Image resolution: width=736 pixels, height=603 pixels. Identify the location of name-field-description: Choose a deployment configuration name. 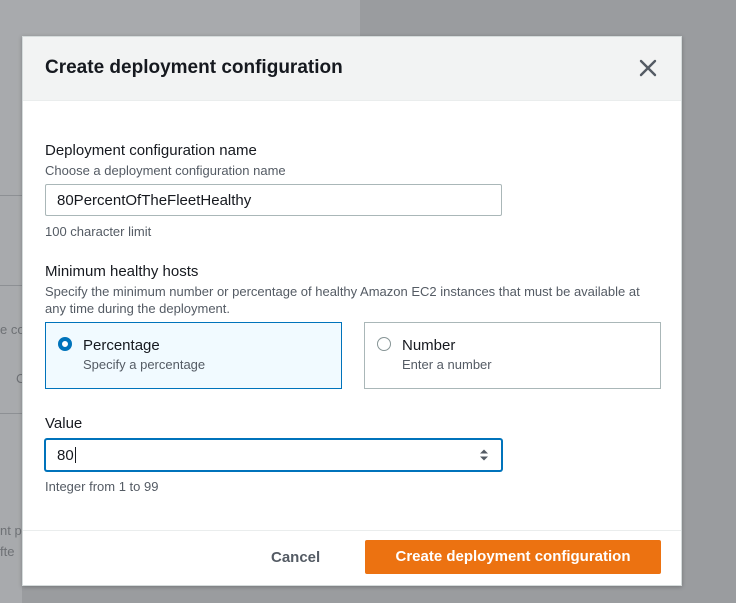
(165, 170).